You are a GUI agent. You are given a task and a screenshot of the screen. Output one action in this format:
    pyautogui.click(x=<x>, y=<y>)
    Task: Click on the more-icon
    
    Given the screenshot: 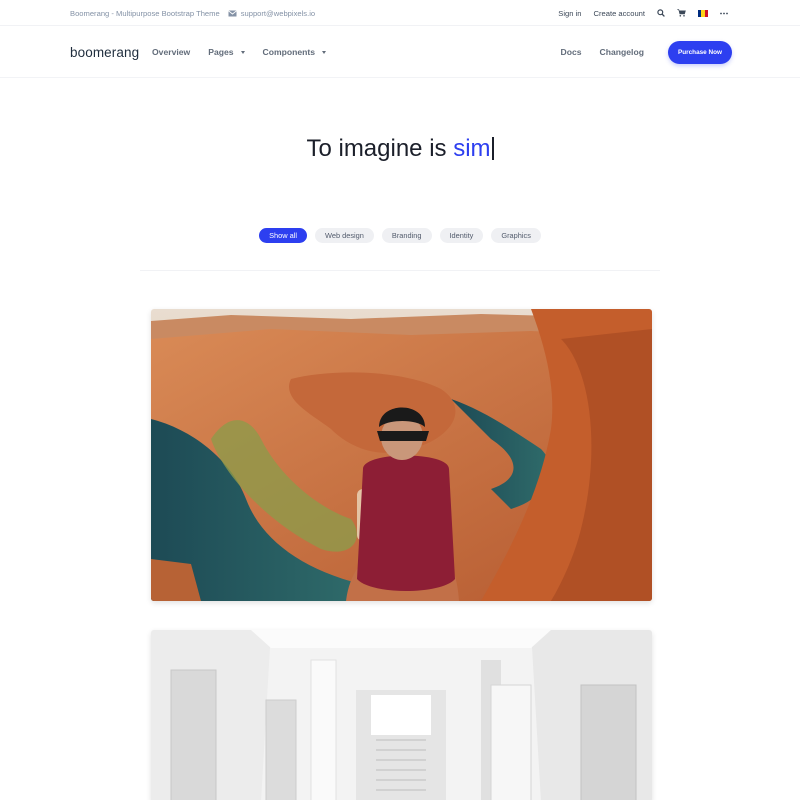 What is the action you would take?
    pyautogui.click(x=724, y=13)
    